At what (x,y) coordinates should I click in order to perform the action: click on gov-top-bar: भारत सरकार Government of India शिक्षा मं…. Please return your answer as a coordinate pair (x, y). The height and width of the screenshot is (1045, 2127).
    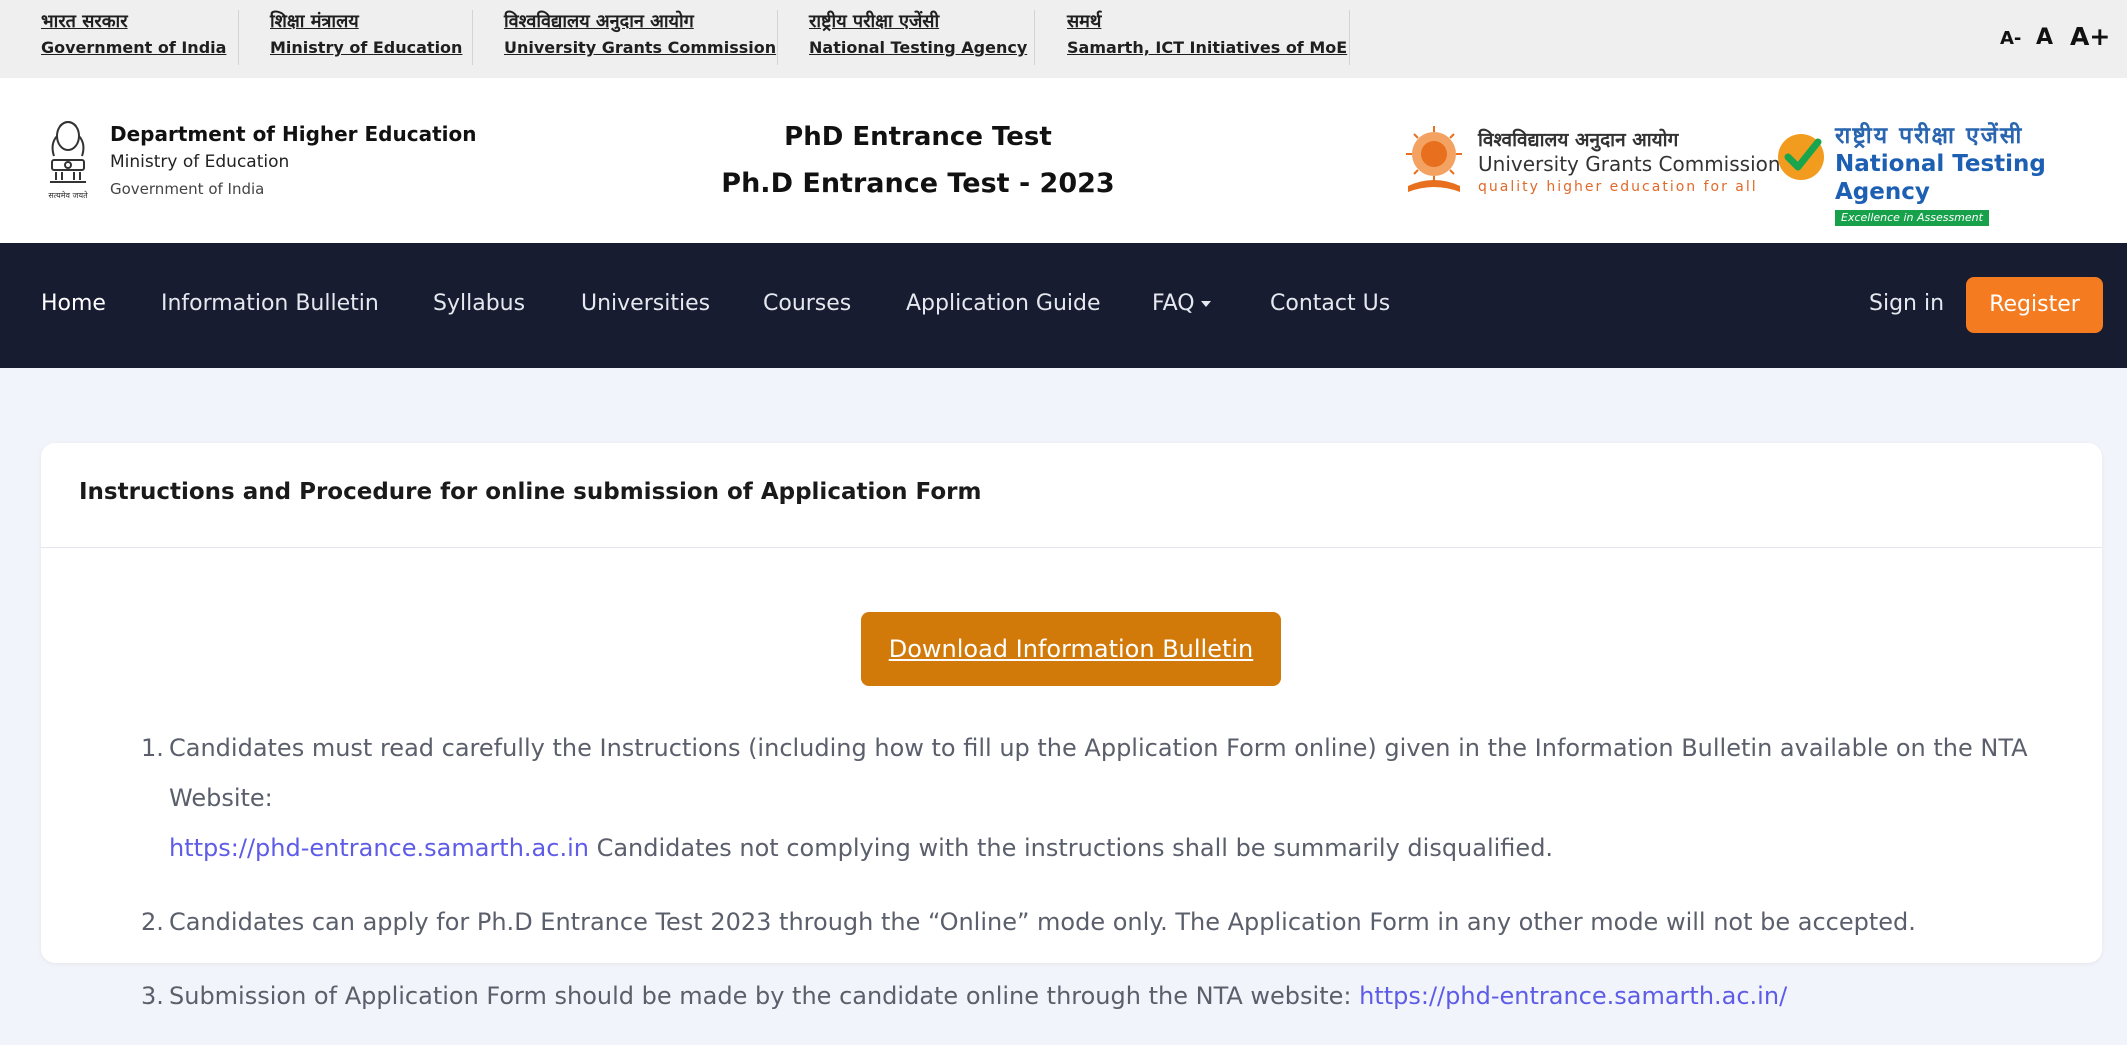
    Looking at the image, I should click on (1063, 39).